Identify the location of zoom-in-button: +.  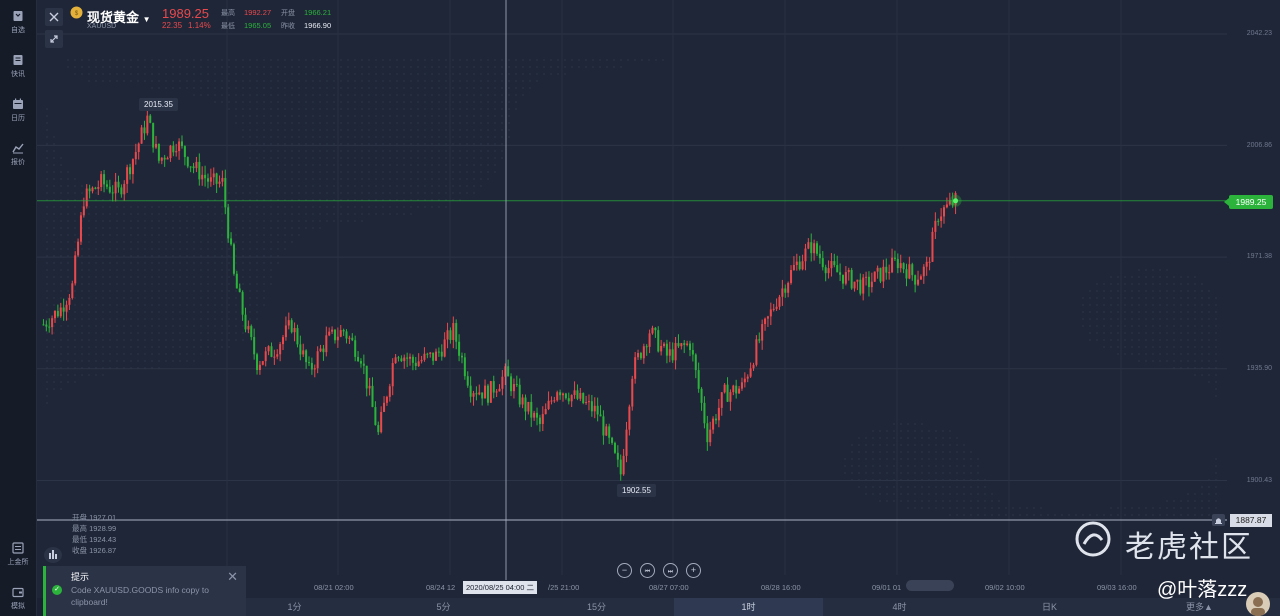
(693, 570).